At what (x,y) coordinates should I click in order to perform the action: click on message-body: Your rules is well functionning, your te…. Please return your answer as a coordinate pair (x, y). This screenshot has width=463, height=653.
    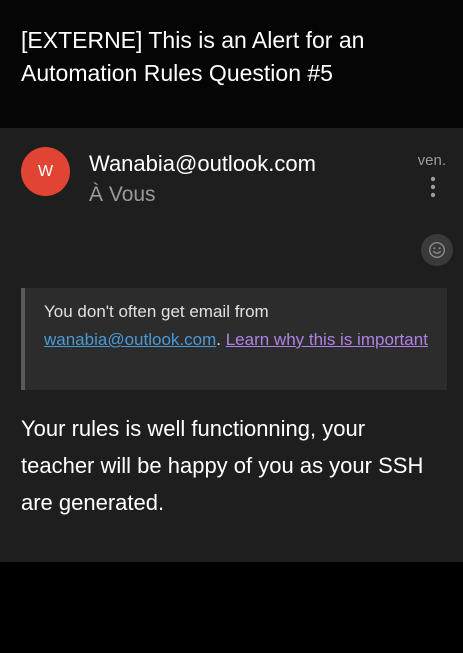
    Looking at the image, I should click on (222, 465).